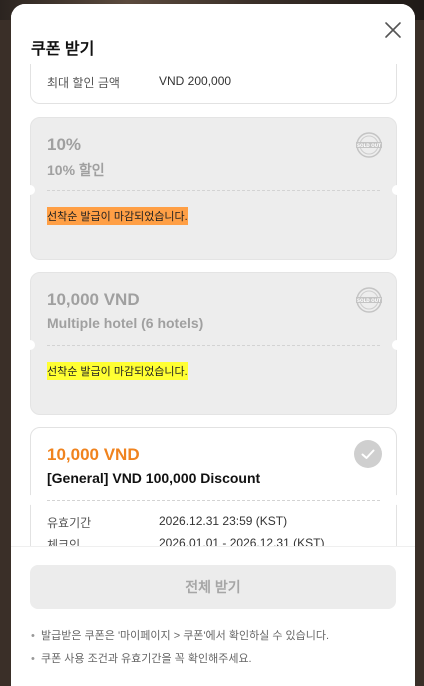 The image size is (424, 686). What do you see at coordinates (64, 542) in the screenshot?
I see `checkin-label: 체크인` at bounding box center [64, 542].